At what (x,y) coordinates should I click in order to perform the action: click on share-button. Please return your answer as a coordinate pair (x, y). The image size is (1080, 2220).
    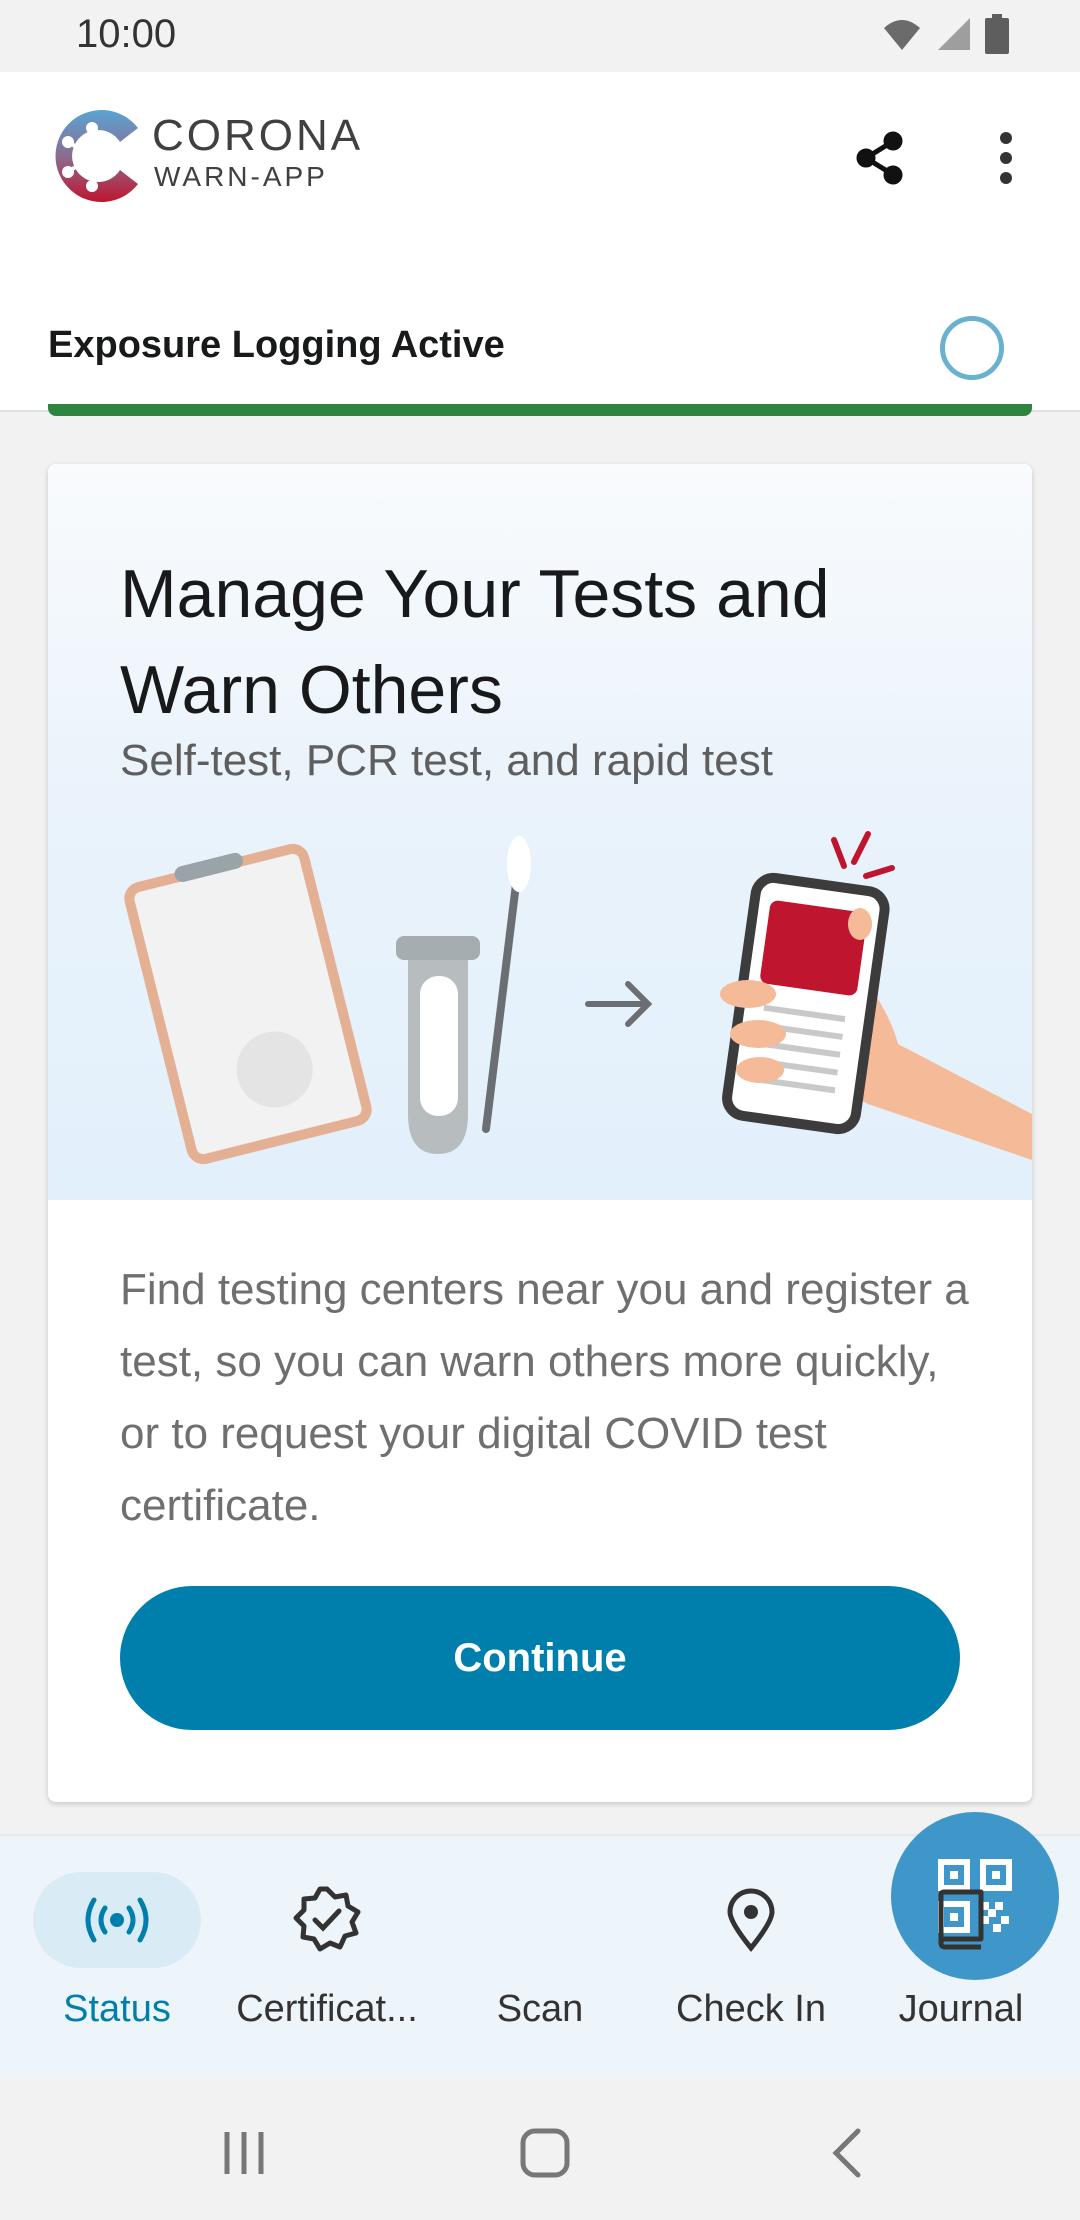
    Looking at the image, I should click on (880, 158).